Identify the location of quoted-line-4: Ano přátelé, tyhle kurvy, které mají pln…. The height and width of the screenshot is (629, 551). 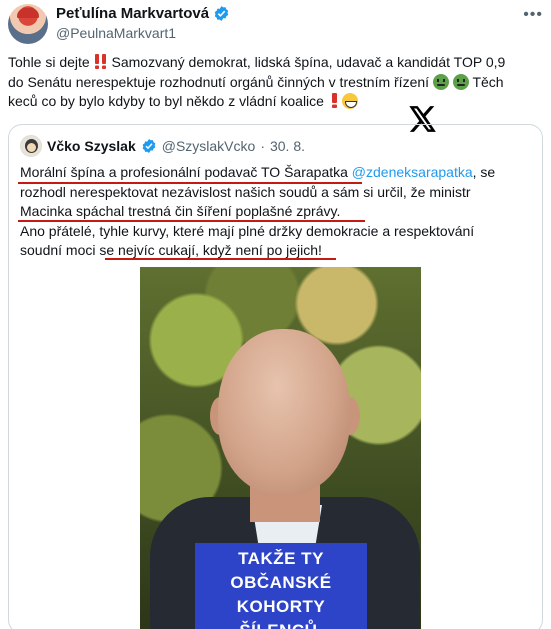
(247, 230).